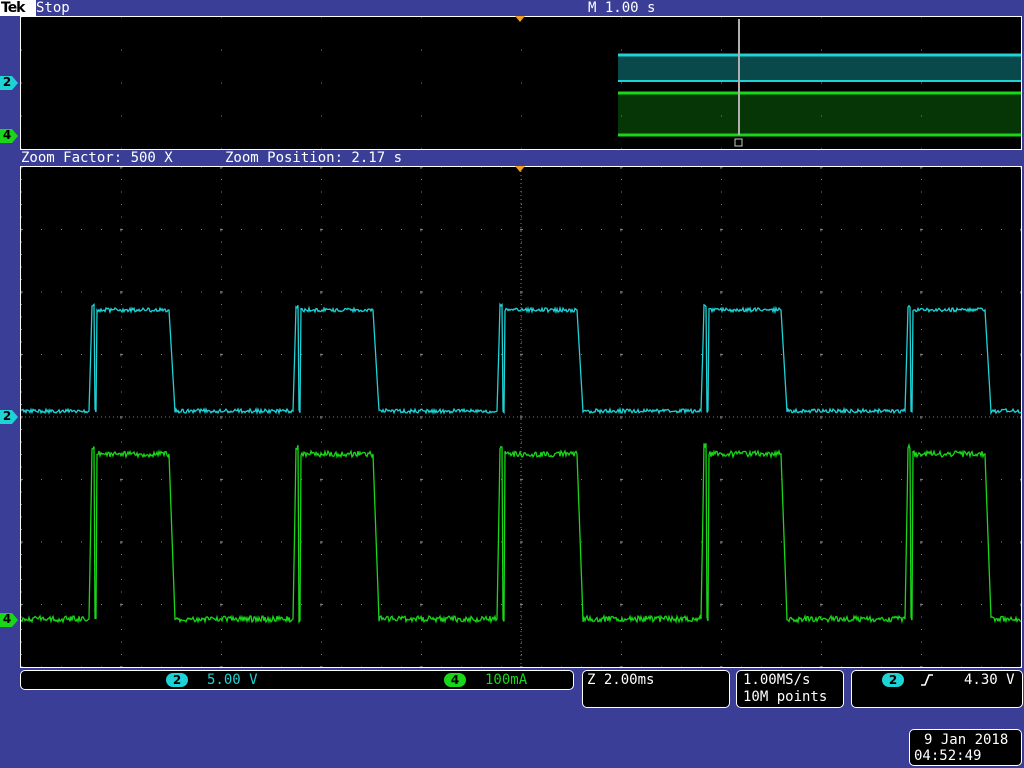 This screenshot has width=1024, height=768. I want to click on trigger-position-marker, so click(520, 20).